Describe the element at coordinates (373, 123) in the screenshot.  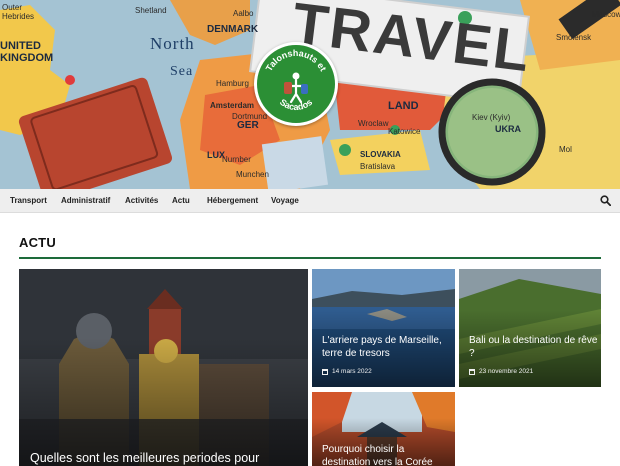
I see `map-label-wroclaw: Wroclaw` at that location.